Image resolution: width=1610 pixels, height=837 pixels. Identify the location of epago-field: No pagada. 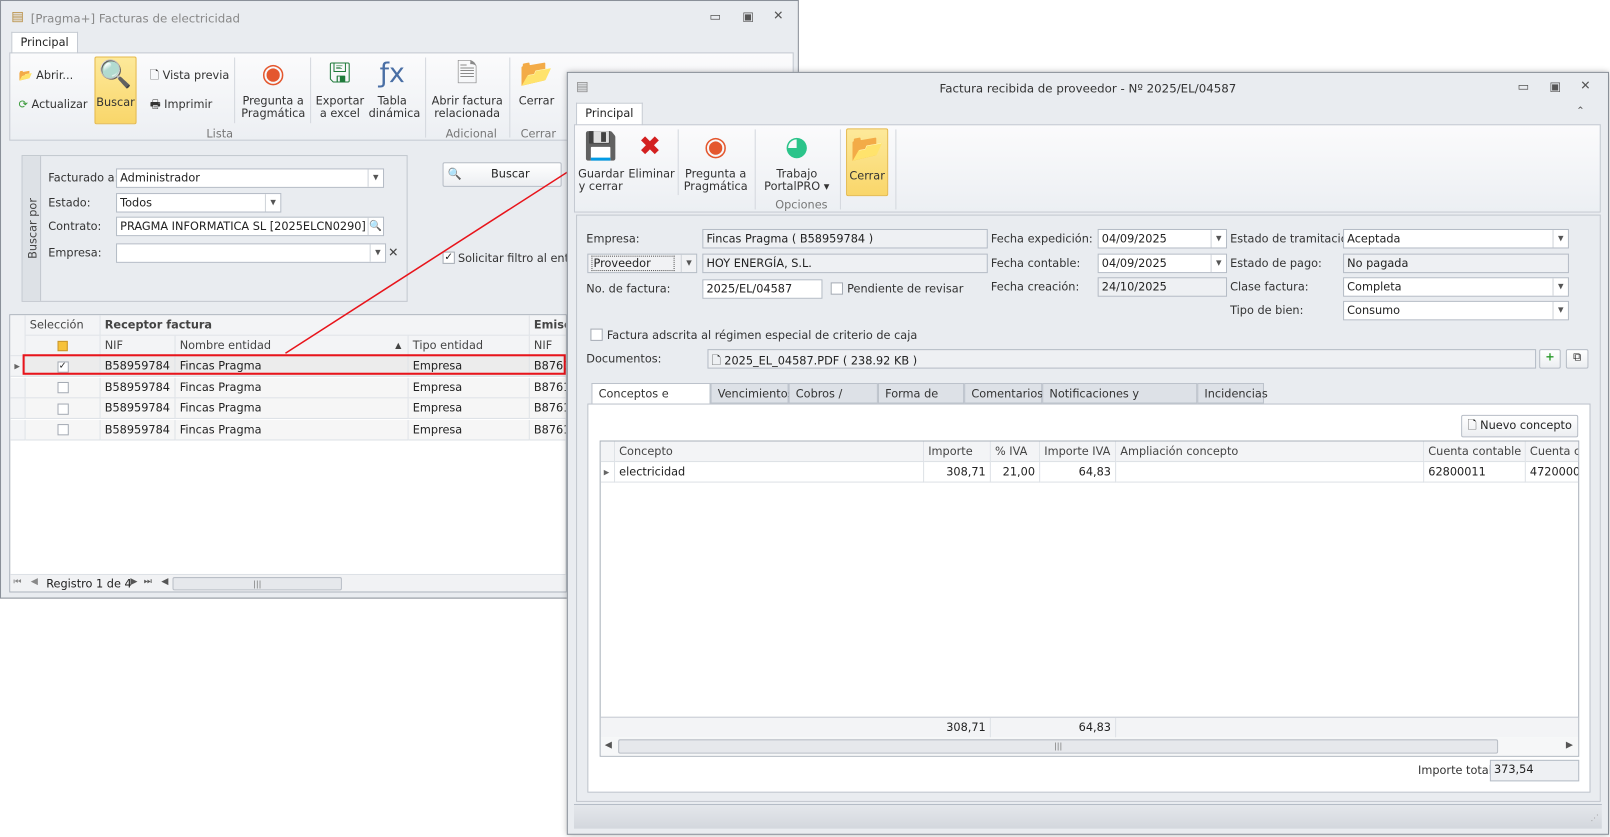
(1456, 263).